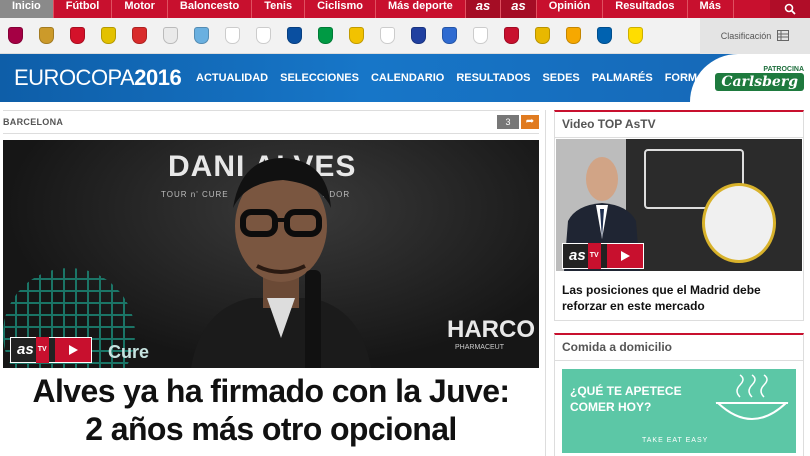 The width and height of the screenshot is (810, 456). Describe the element at coordinates (407, 78) in the screenshot. I see `euro-menu-calendario: CALENDARIO` at that location.